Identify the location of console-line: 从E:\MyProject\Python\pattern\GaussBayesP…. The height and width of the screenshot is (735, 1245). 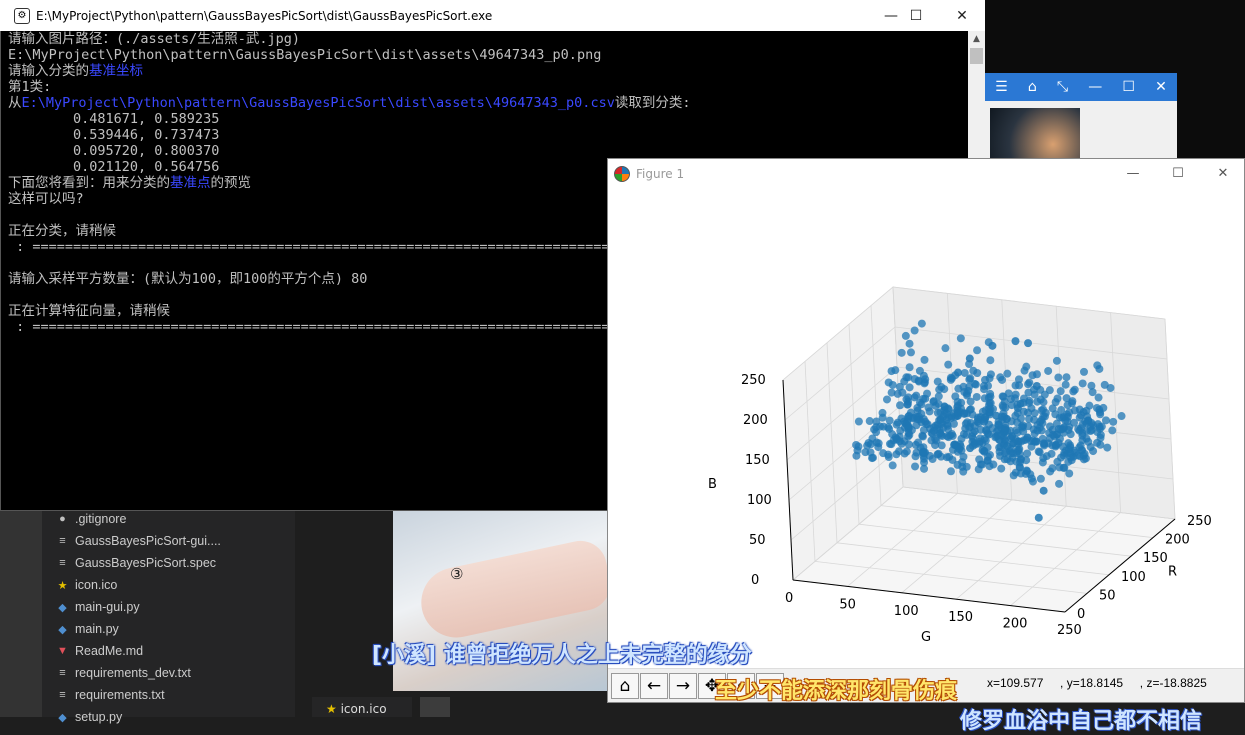
(488, 103).